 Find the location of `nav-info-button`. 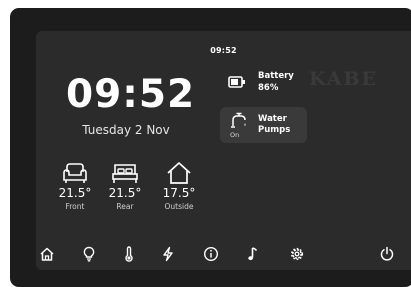

nav-info-button is located at coordinates (211, 254).